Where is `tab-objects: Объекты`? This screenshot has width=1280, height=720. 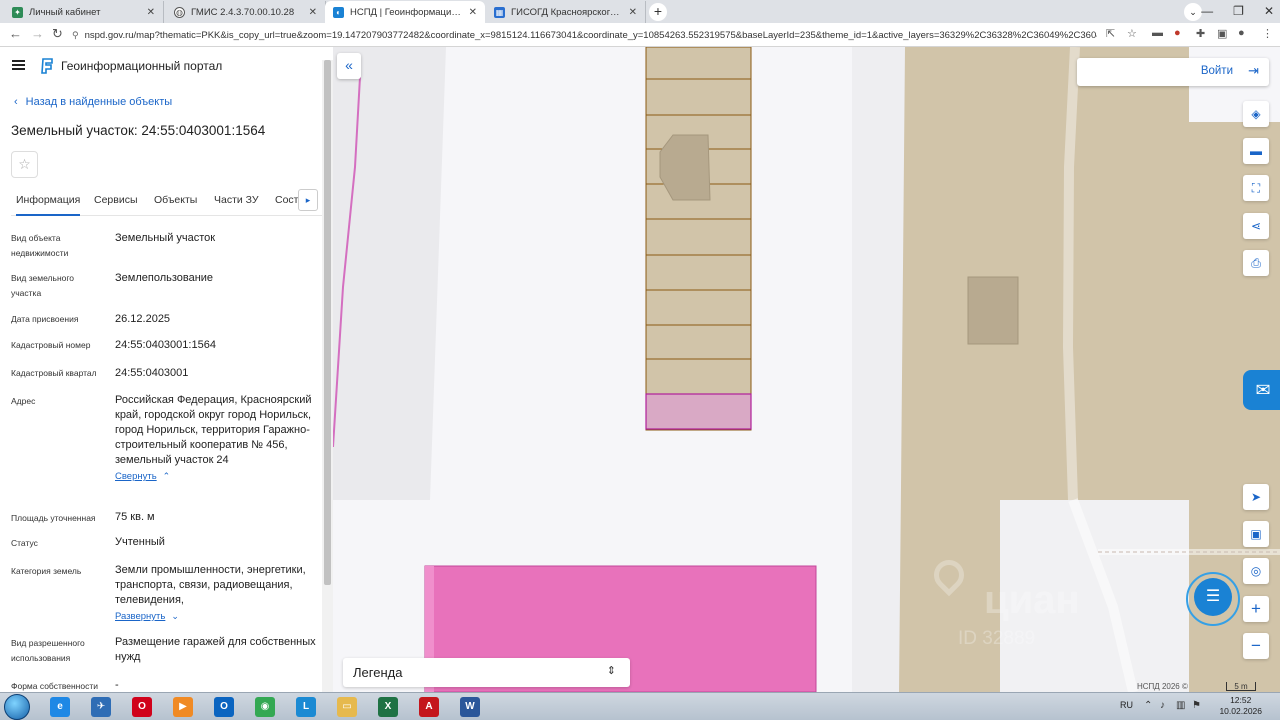
tab-objects: Объекты is located at coordinates (175, 204).